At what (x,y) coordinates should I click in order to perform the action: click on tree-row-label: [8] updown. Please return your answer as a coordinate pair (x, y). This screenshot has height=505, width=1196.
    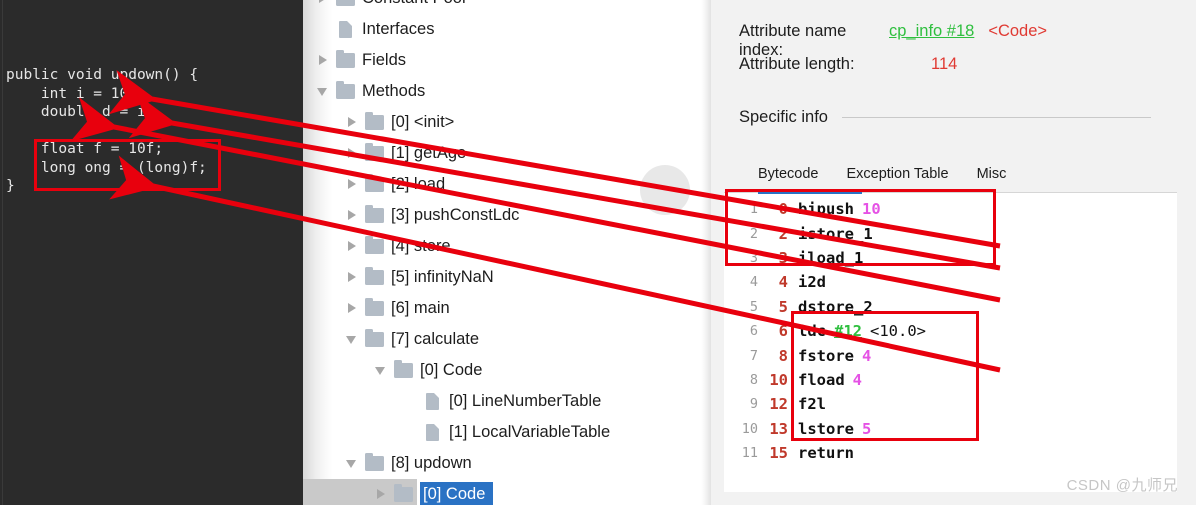
    Looking at the image, I should click on (431, 463).